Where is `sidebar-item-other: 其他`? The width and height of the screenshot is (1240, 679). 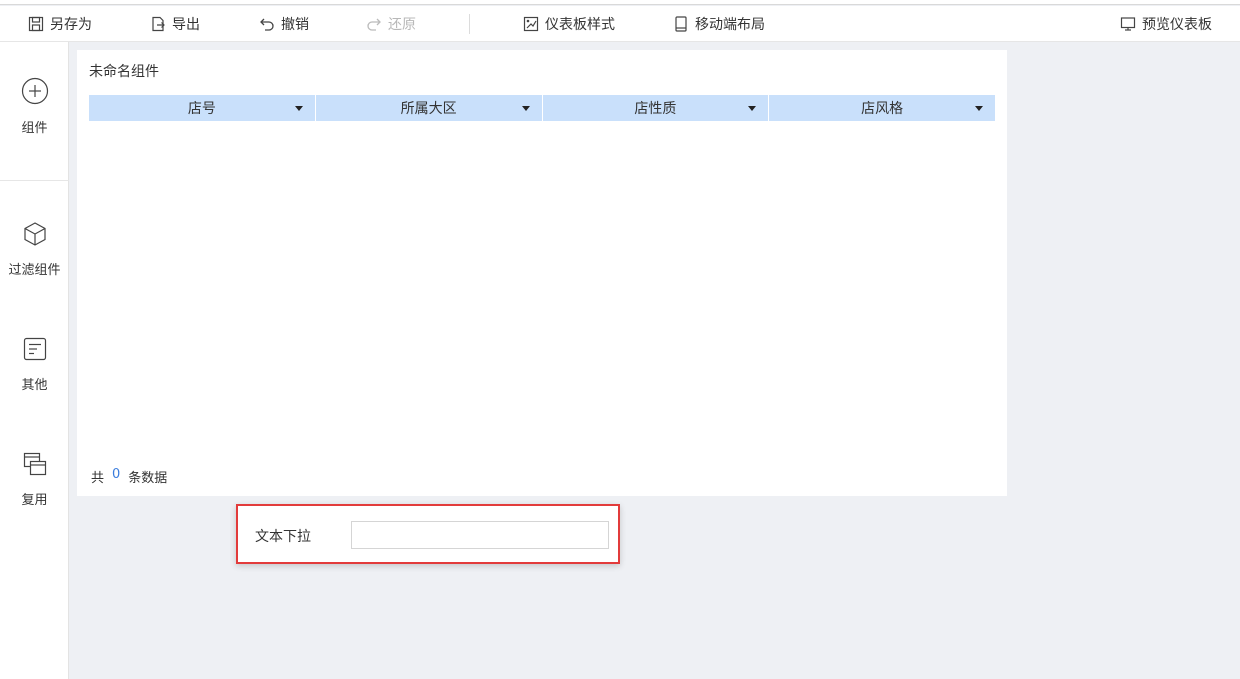
sidebar-item-other: 其他 is located at coordinates (34, 364).